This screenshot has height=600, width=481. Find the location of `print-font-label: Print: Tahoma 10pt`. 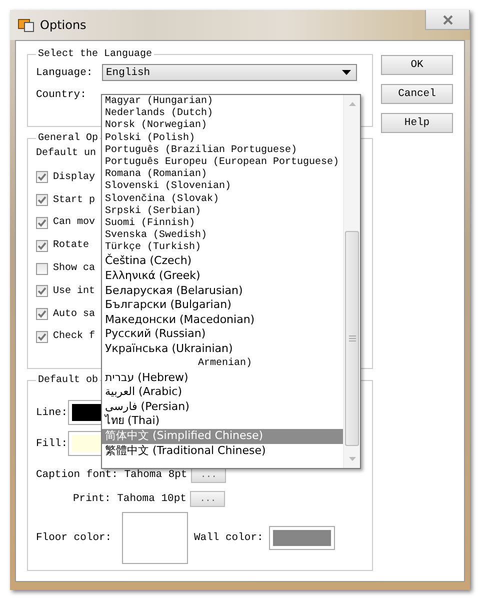

print-font-label: Print: Tahoma 10pt is located at coordinates (129, 499).